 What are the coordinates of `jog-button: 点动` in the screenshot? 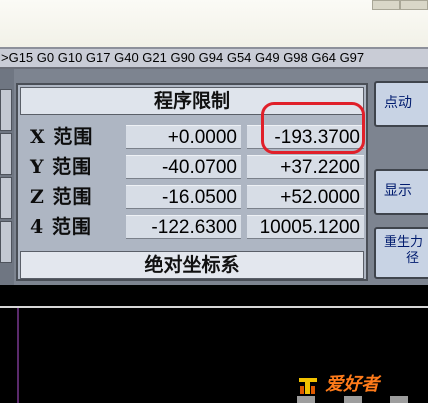 It's located at (401, 104).